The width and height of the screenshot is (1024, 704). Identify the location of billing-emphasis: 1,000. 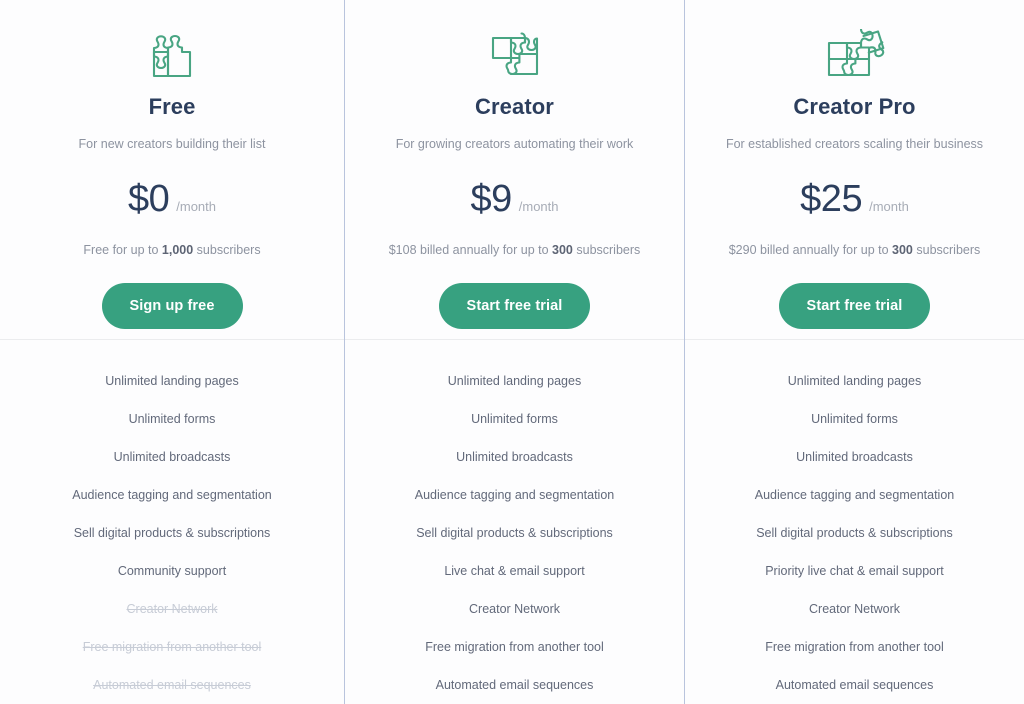
(177, 249).